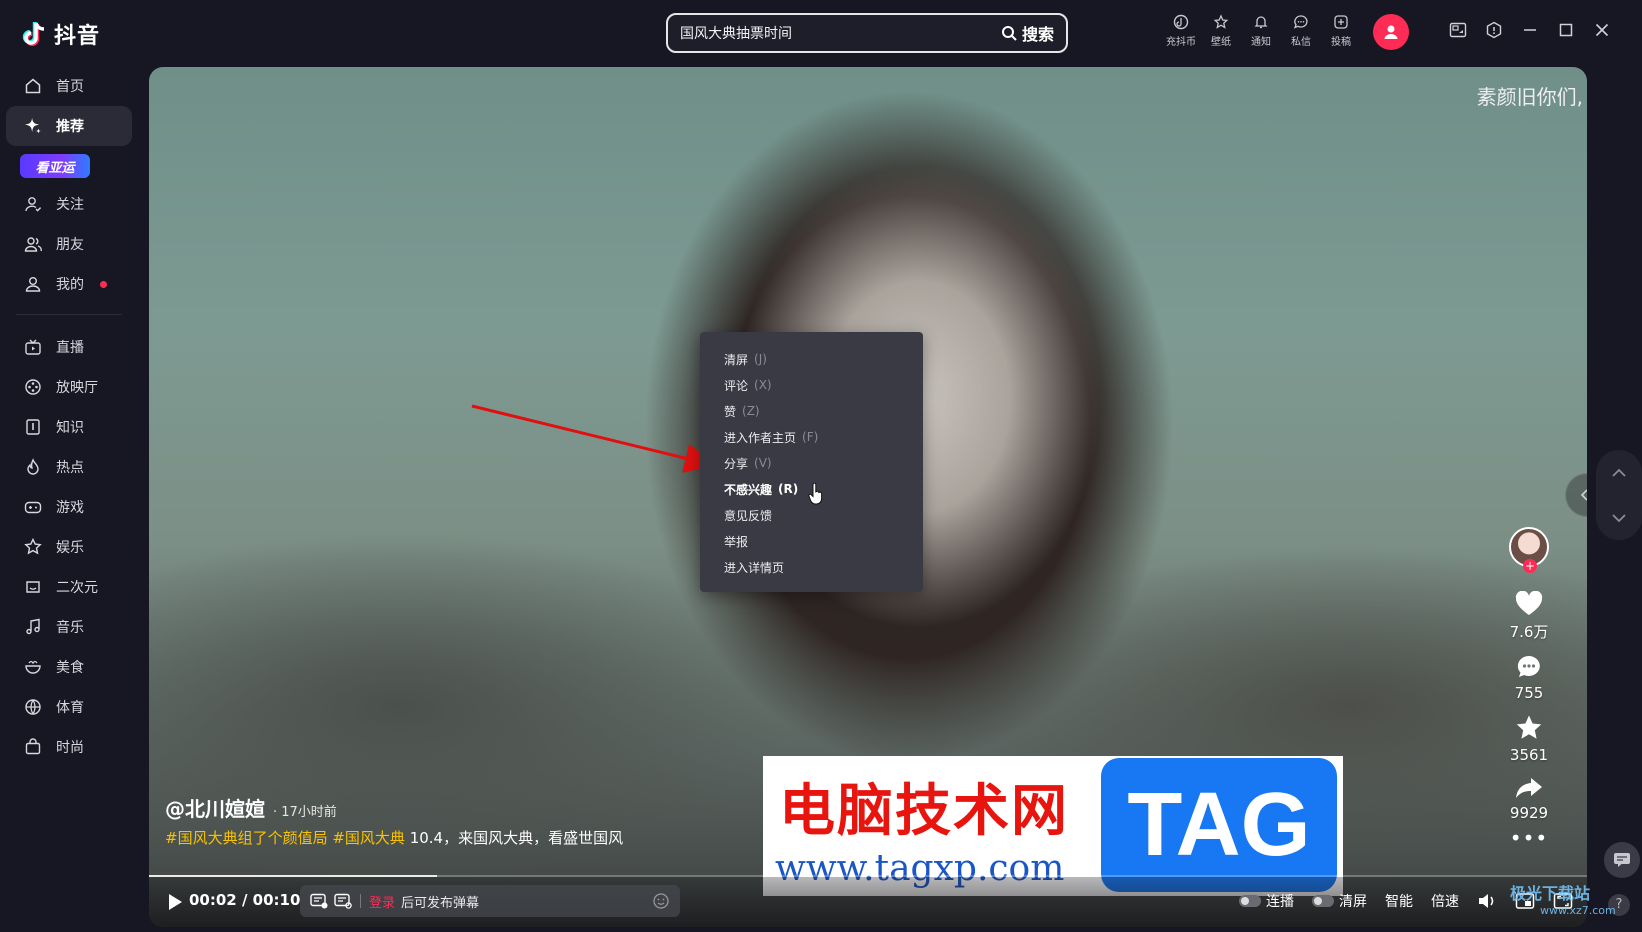  I want to click on upload-button: 投稿, so click(1341, 31).